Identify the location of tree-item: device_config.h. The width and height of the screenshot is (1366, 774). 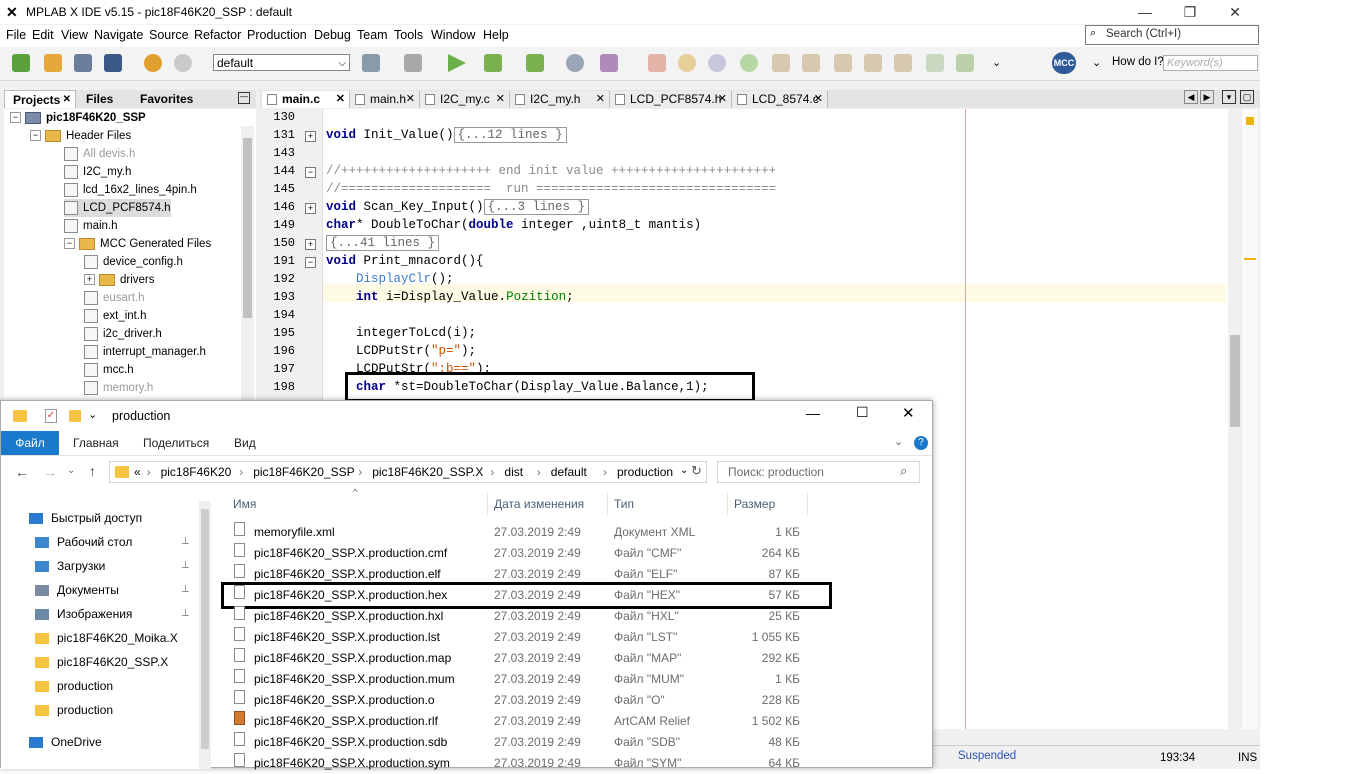
(133, 262).